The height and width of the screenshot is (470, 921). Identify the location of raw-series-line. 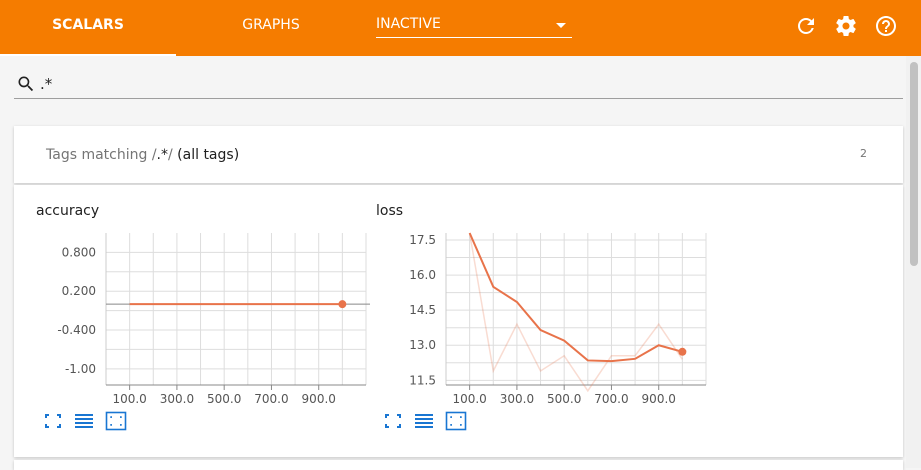
(575, 312).